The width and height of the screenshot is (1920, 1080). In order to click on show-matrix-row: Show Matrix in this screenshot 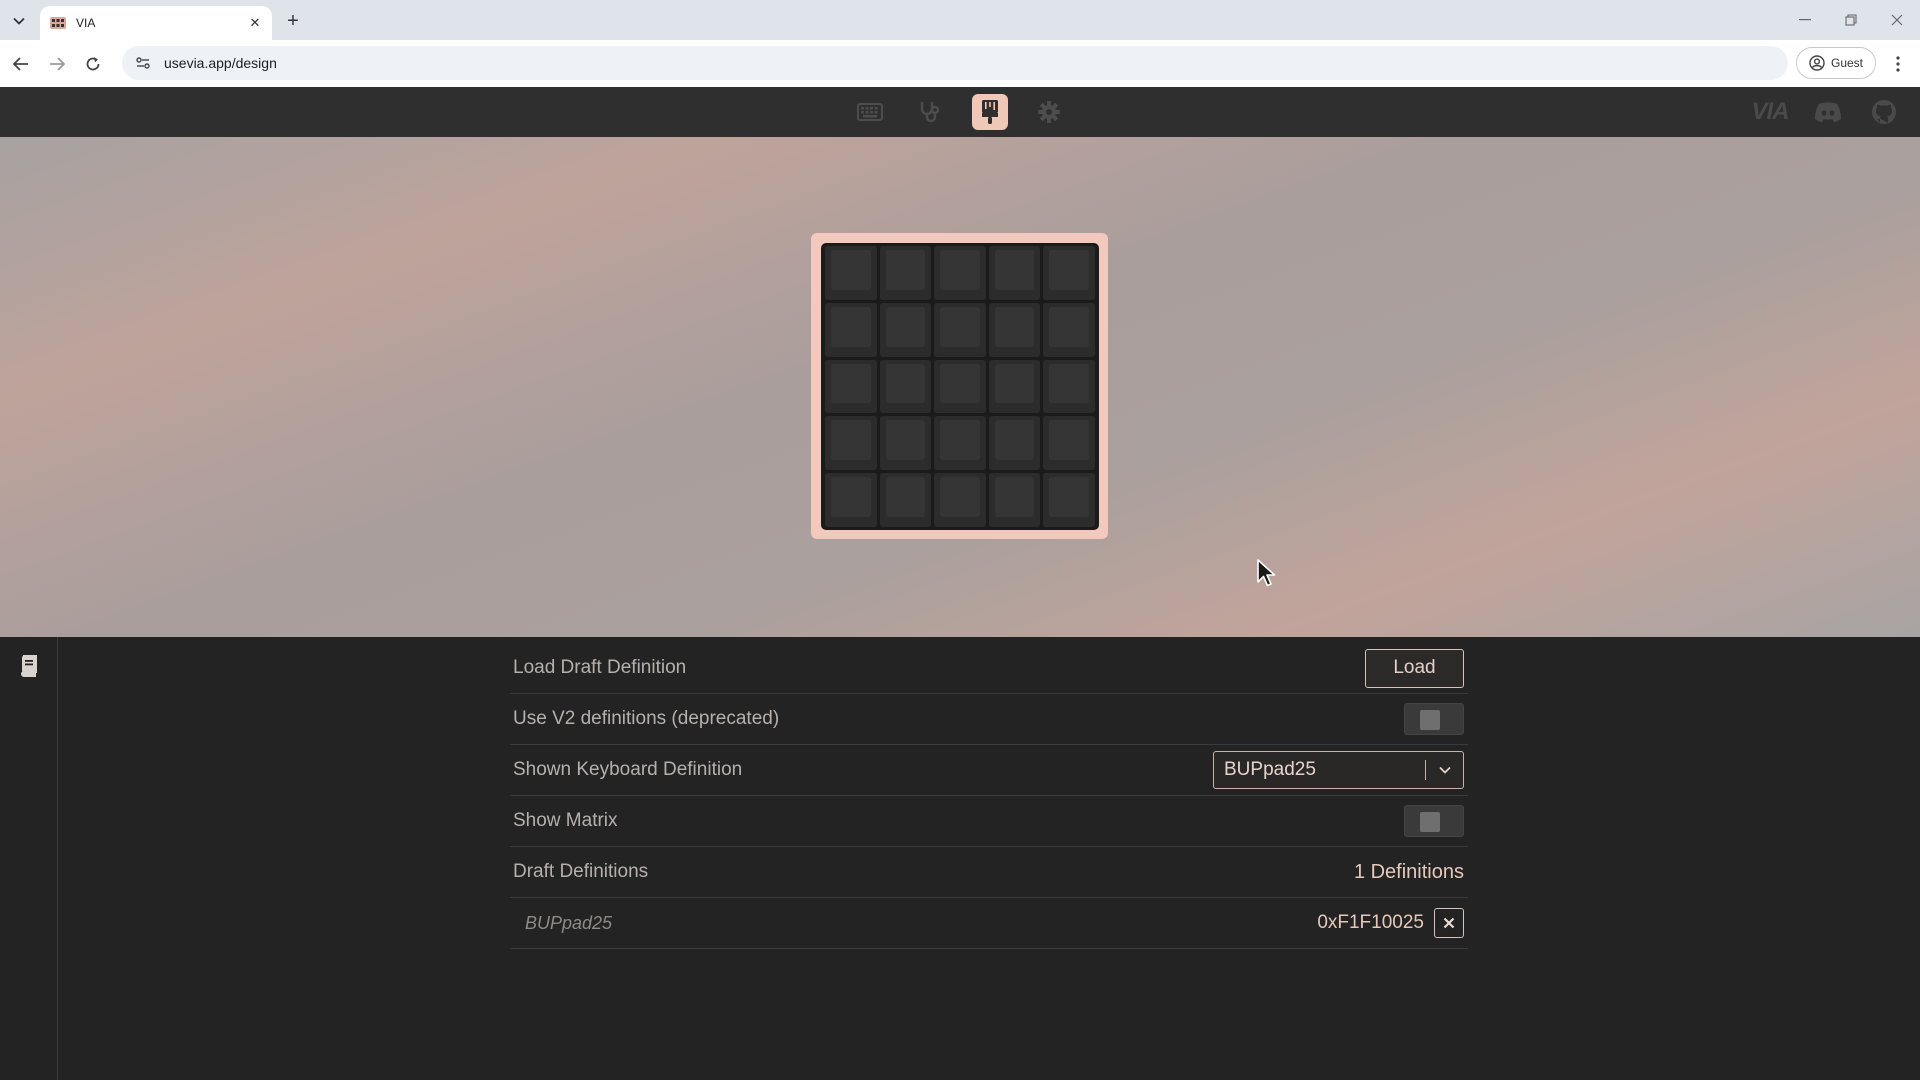, I will do `click(989, 821)`.